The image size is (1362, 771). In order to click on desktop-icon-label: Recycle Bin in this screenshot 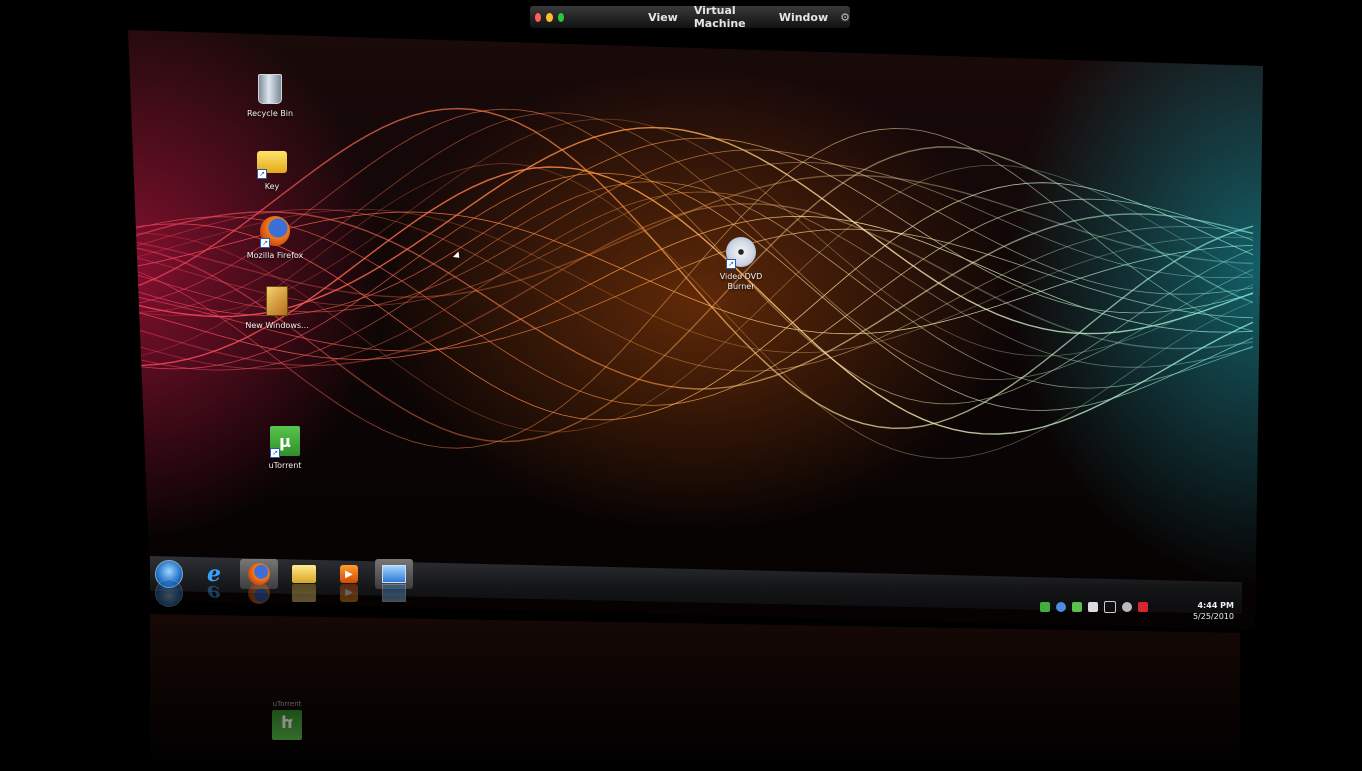, I will do `click(270, 113)`.